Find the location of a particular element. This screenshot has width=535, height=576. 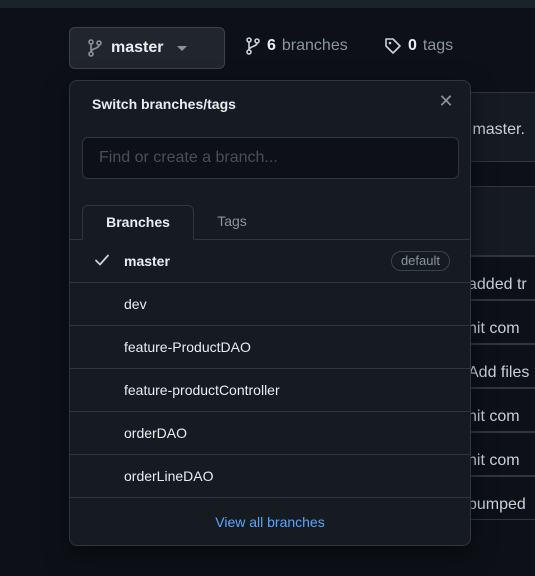

branch-select-button: master is located at coordinates (147, 48).